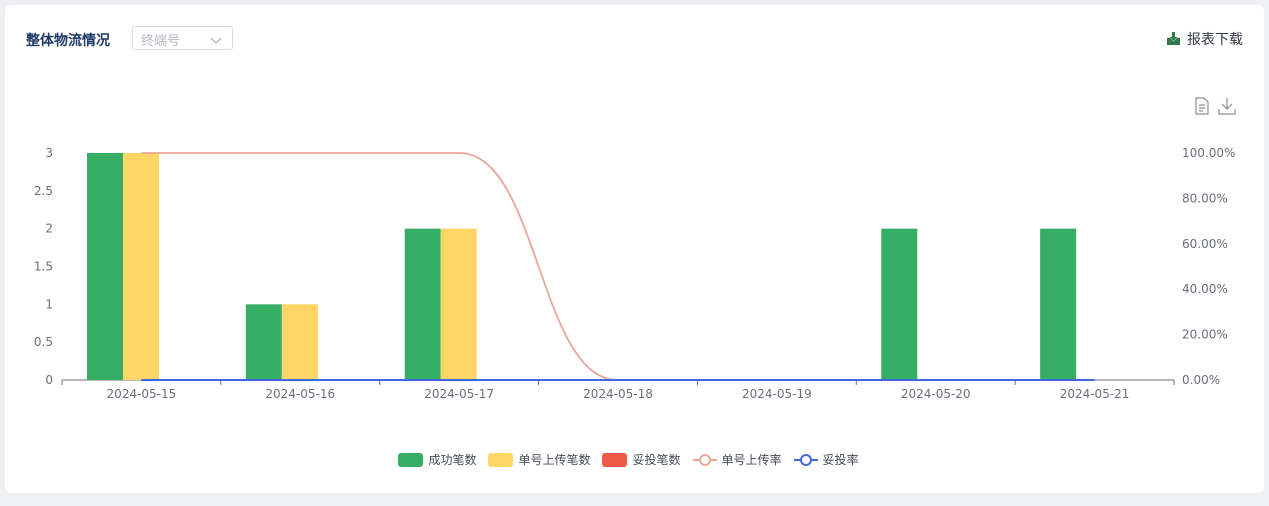 The width and height of the screenshot is (1269, 506). What do you see at coordinates (656, 460) in the screenshot?
I see `legend-label: 妥投笔数` at bounding box center [656, 460].